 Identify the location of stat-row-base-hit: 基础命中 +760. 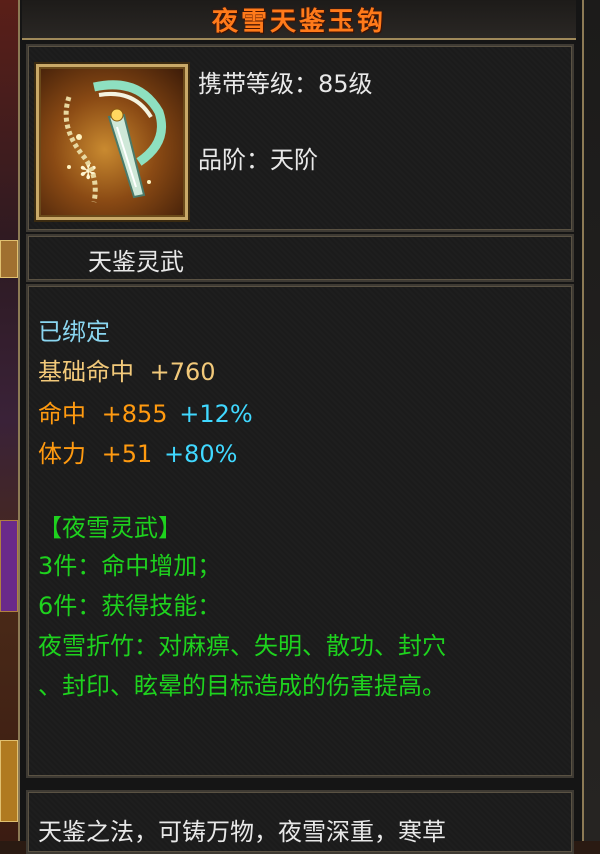
(127, 369).